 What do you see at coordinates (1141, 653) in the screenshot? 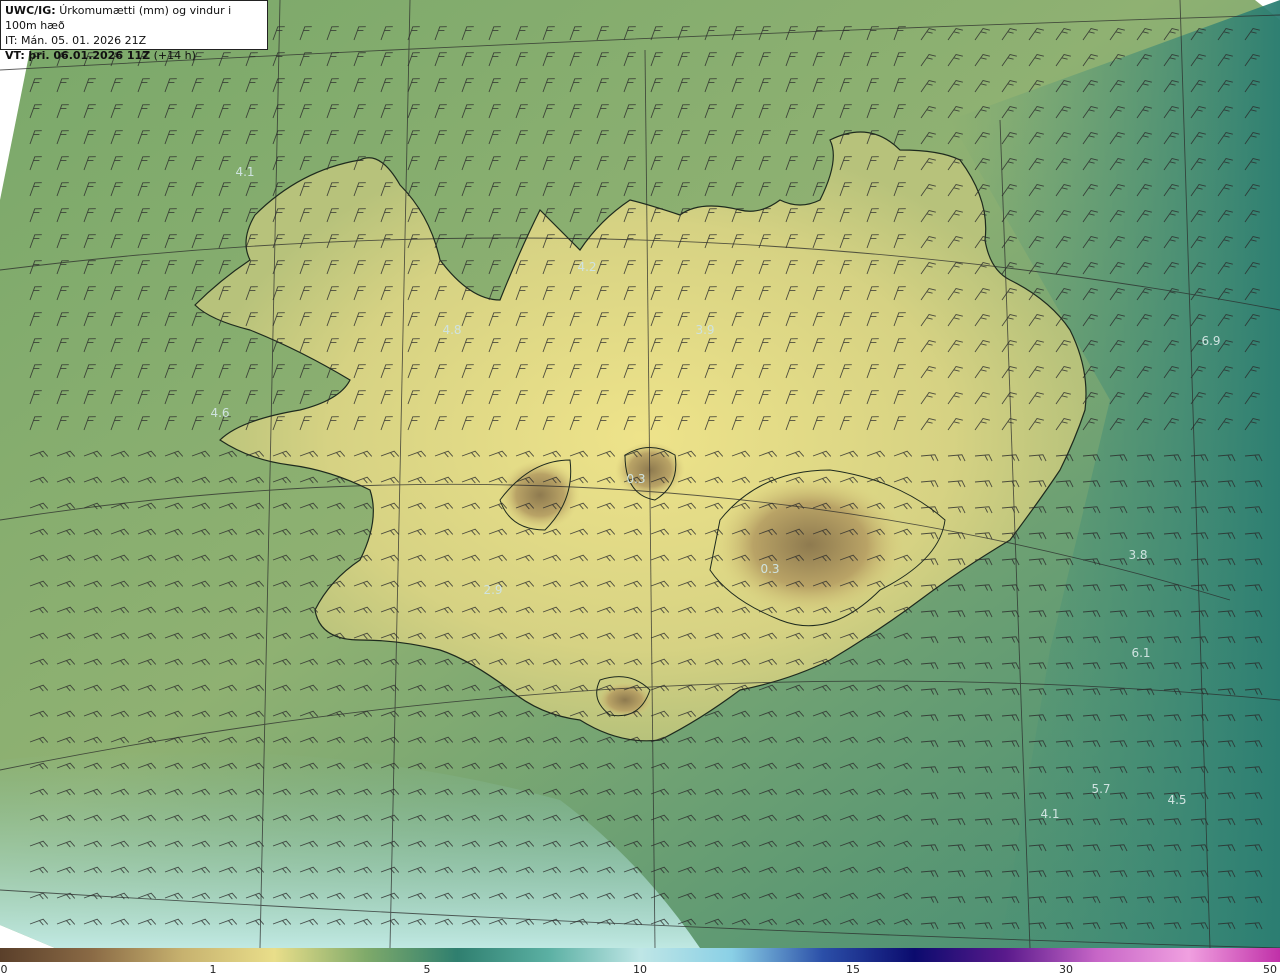
I see `value-label: 6.1` at bounding box center [1141, 653].